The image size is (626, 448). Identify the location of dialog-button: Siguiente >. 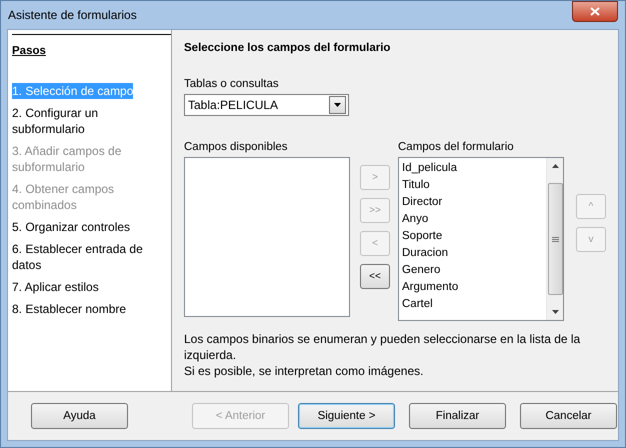
(346, 416).